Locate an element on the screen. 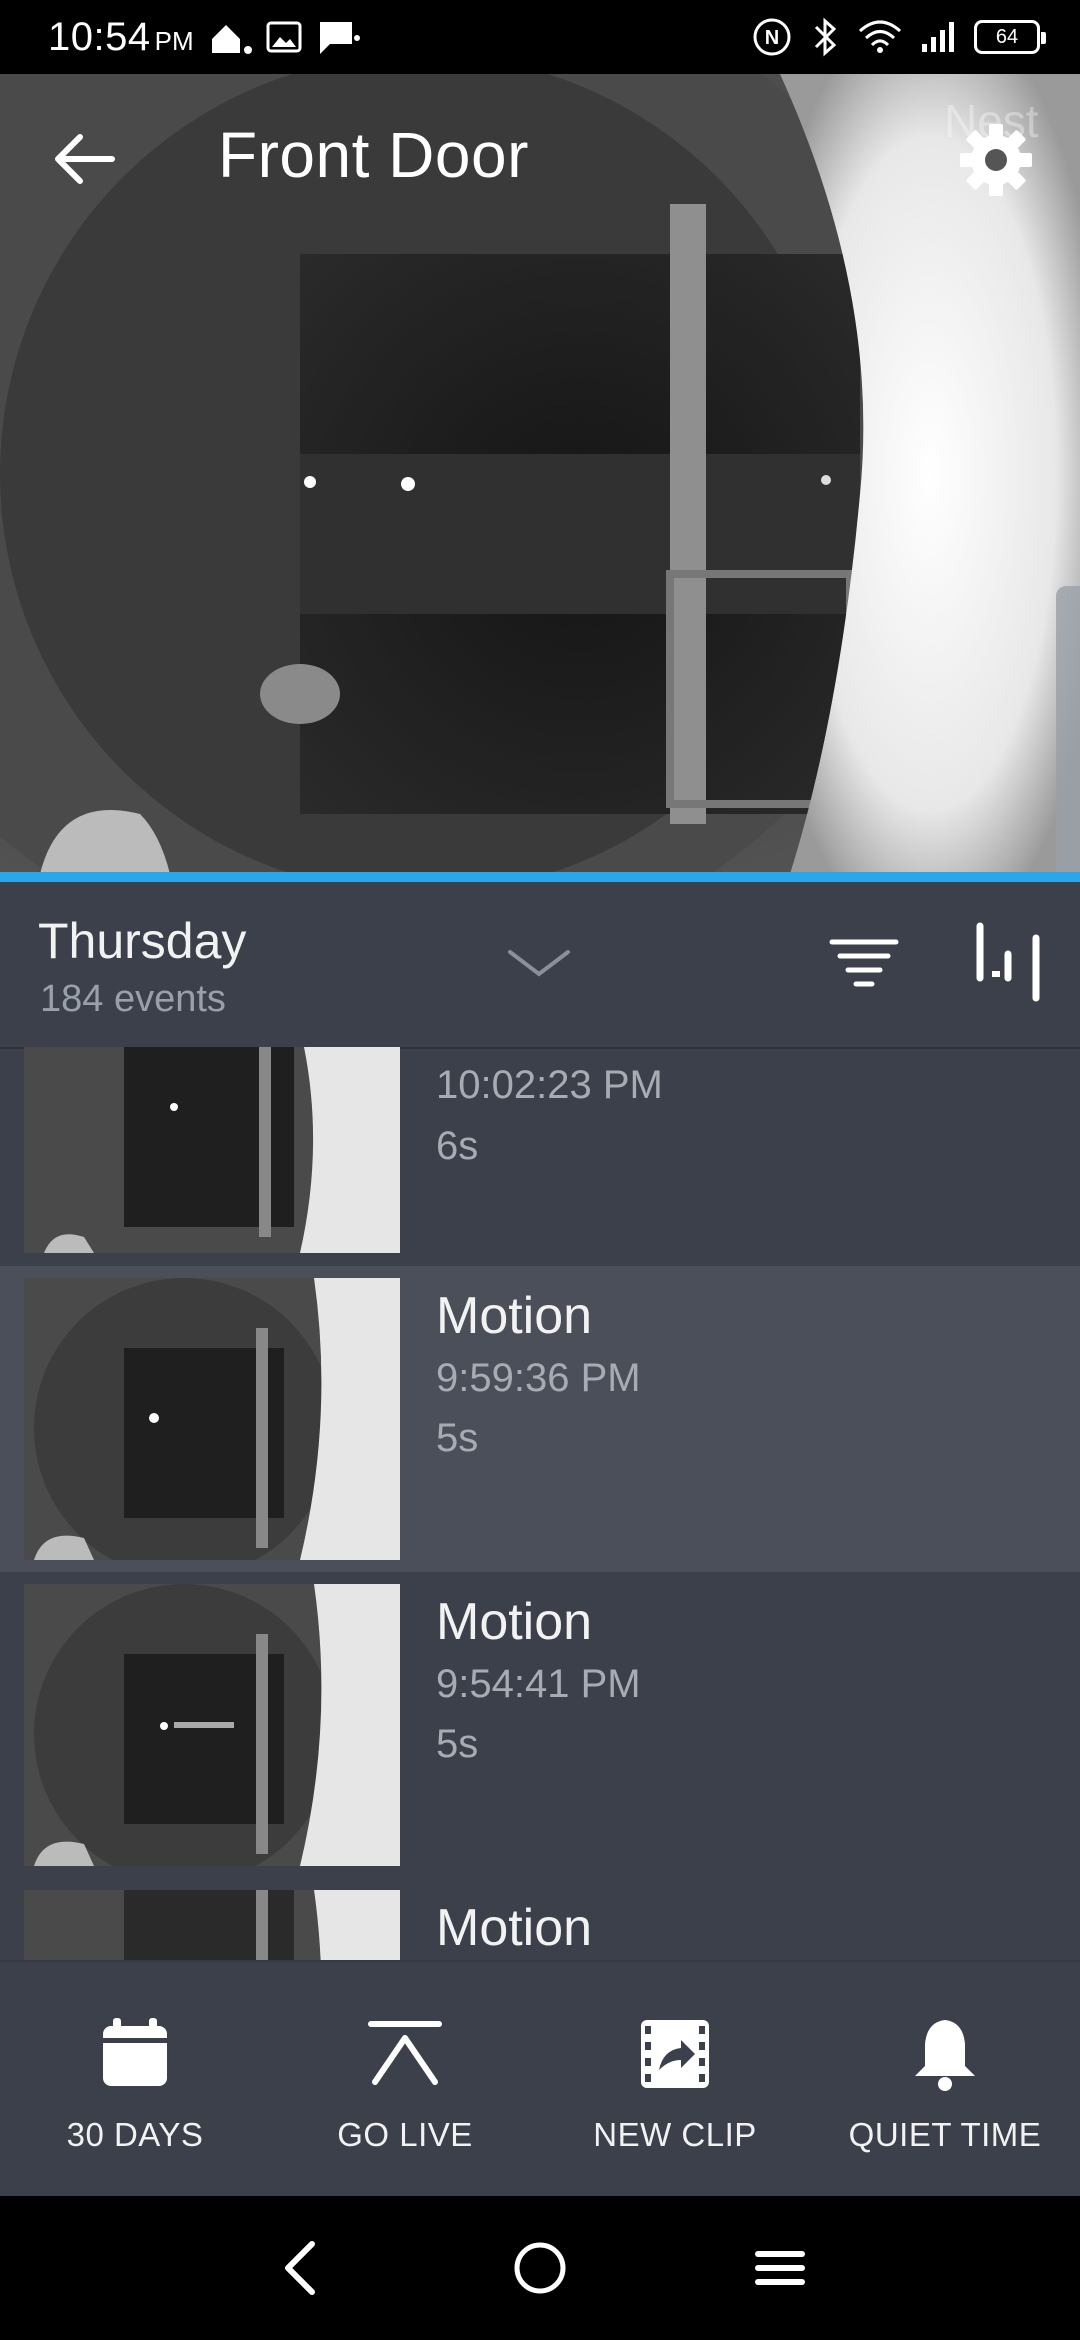 Image resolution: width=1080 pixels, height=2340 pixels. system-back-icon is located at coordinates (302, 2268).